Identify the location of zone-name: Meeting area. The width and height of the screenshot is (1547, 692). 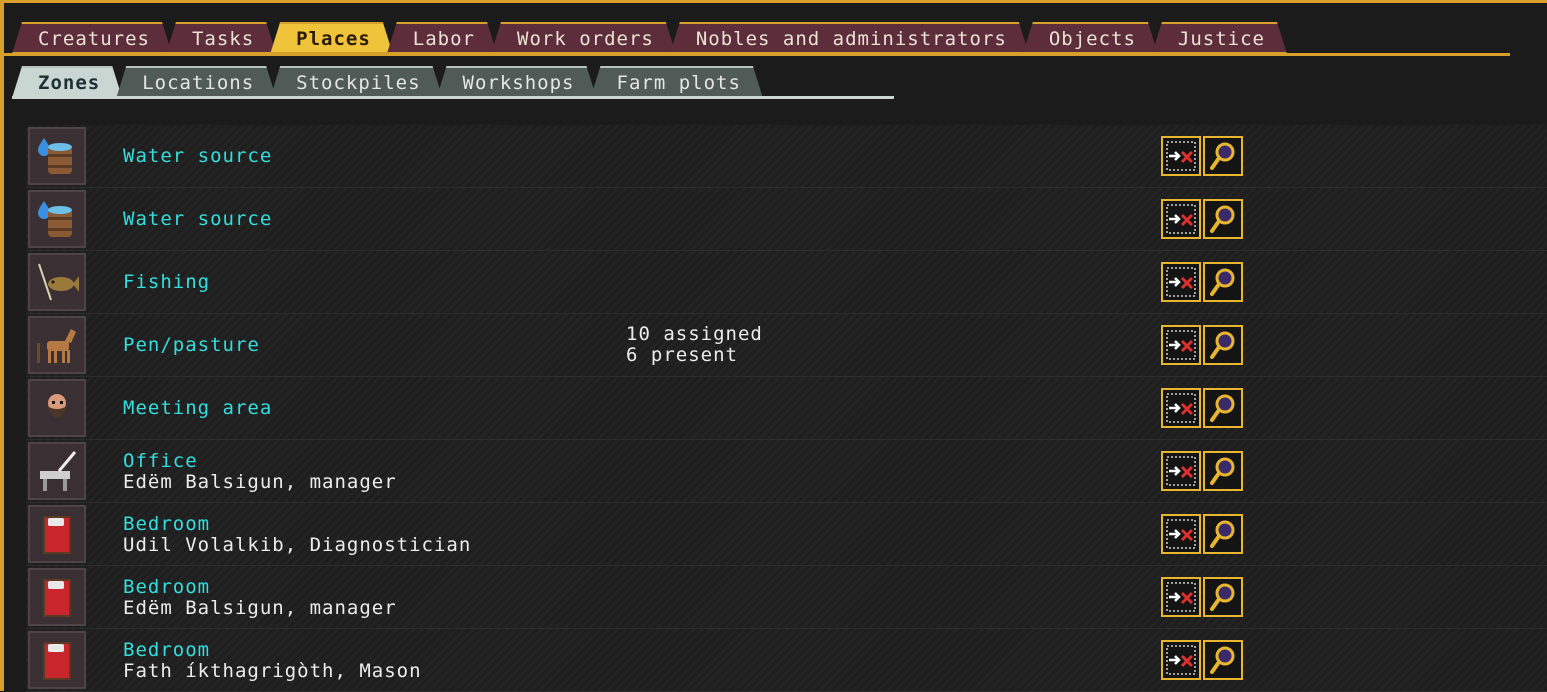
(197, 408).